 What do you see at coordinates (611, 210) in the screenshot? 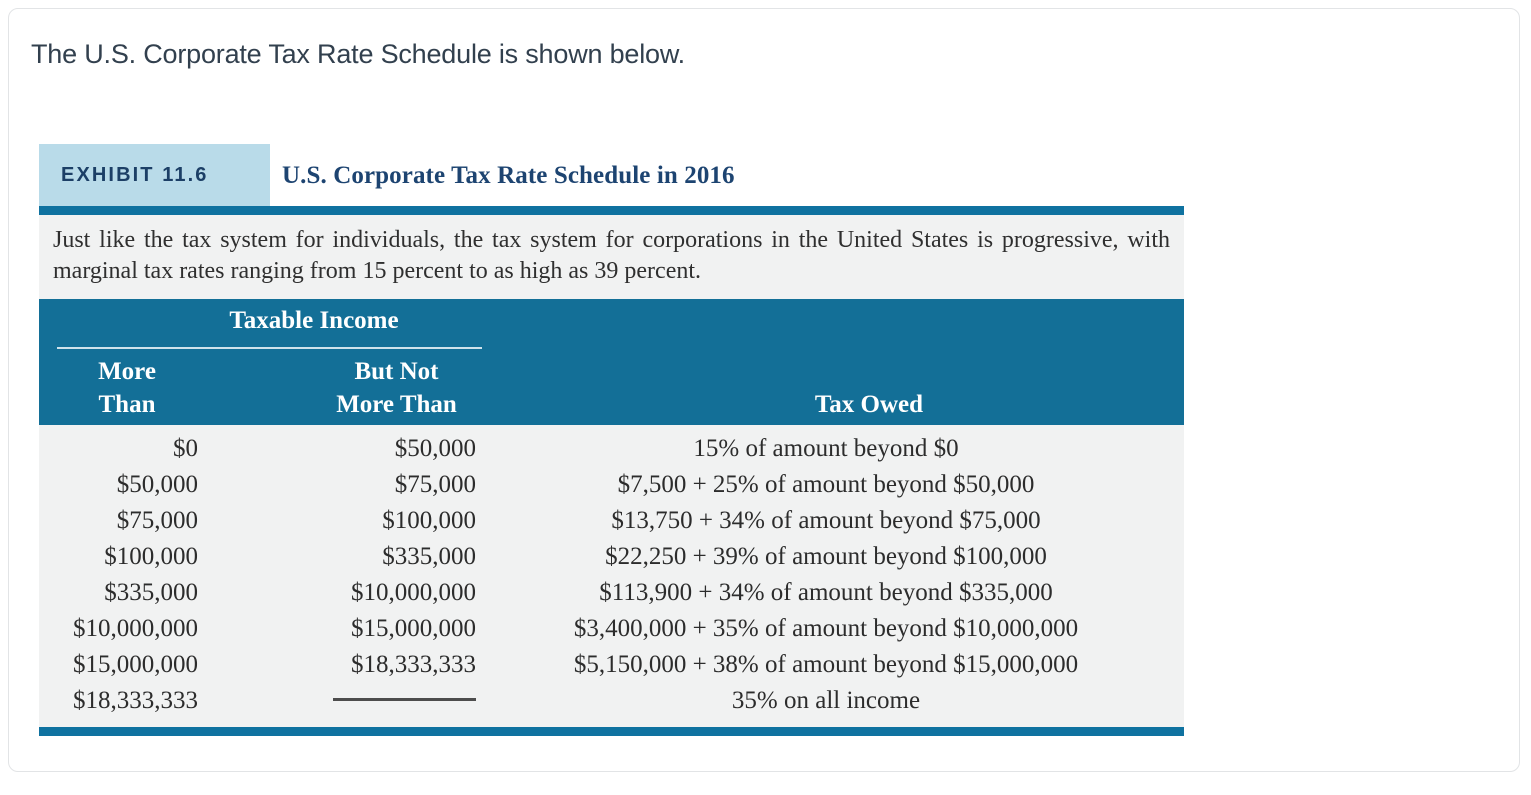
I see `exhibit-top-rule` at bounding box center [611, 210].